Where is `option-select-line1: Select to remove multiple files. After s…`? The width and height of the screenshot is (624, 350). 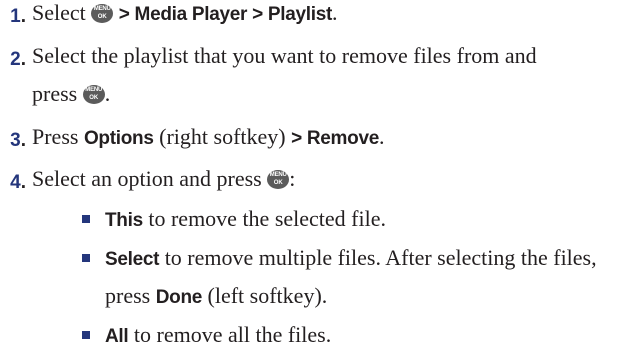
option-select-line1: Select to remove multiple files. After s… is located at coordinates (351, 257).